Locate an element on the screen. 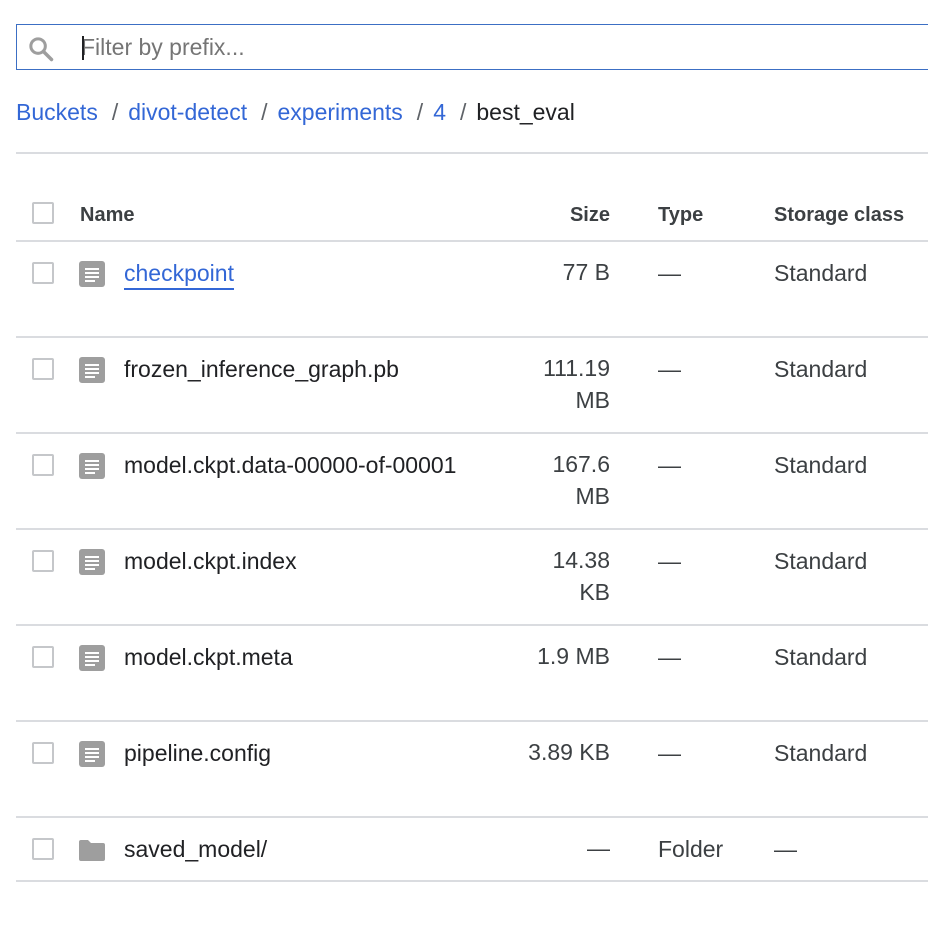  object-size: 167.6 MB is located at coordinates (550, 480).